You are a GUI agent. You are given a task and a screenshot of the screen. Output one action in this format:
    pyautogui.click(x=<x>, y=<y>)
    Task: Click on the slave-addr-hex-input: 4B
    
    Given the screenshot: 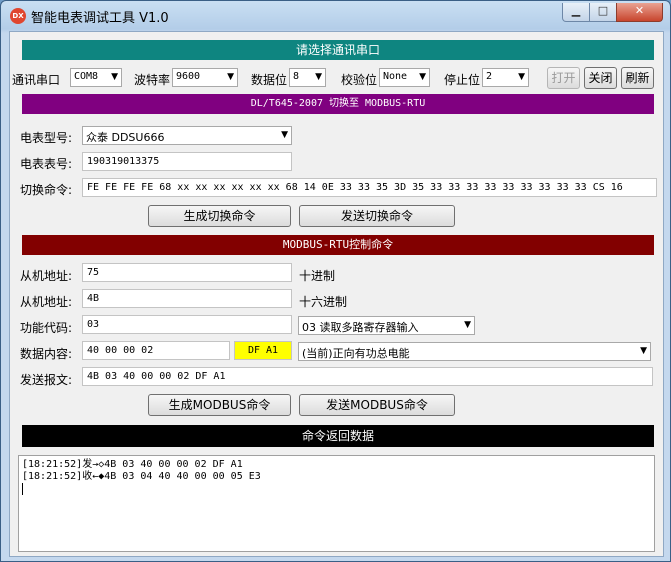 What is the action you would take?
    pyautogui.click(x=187, y=298)
    